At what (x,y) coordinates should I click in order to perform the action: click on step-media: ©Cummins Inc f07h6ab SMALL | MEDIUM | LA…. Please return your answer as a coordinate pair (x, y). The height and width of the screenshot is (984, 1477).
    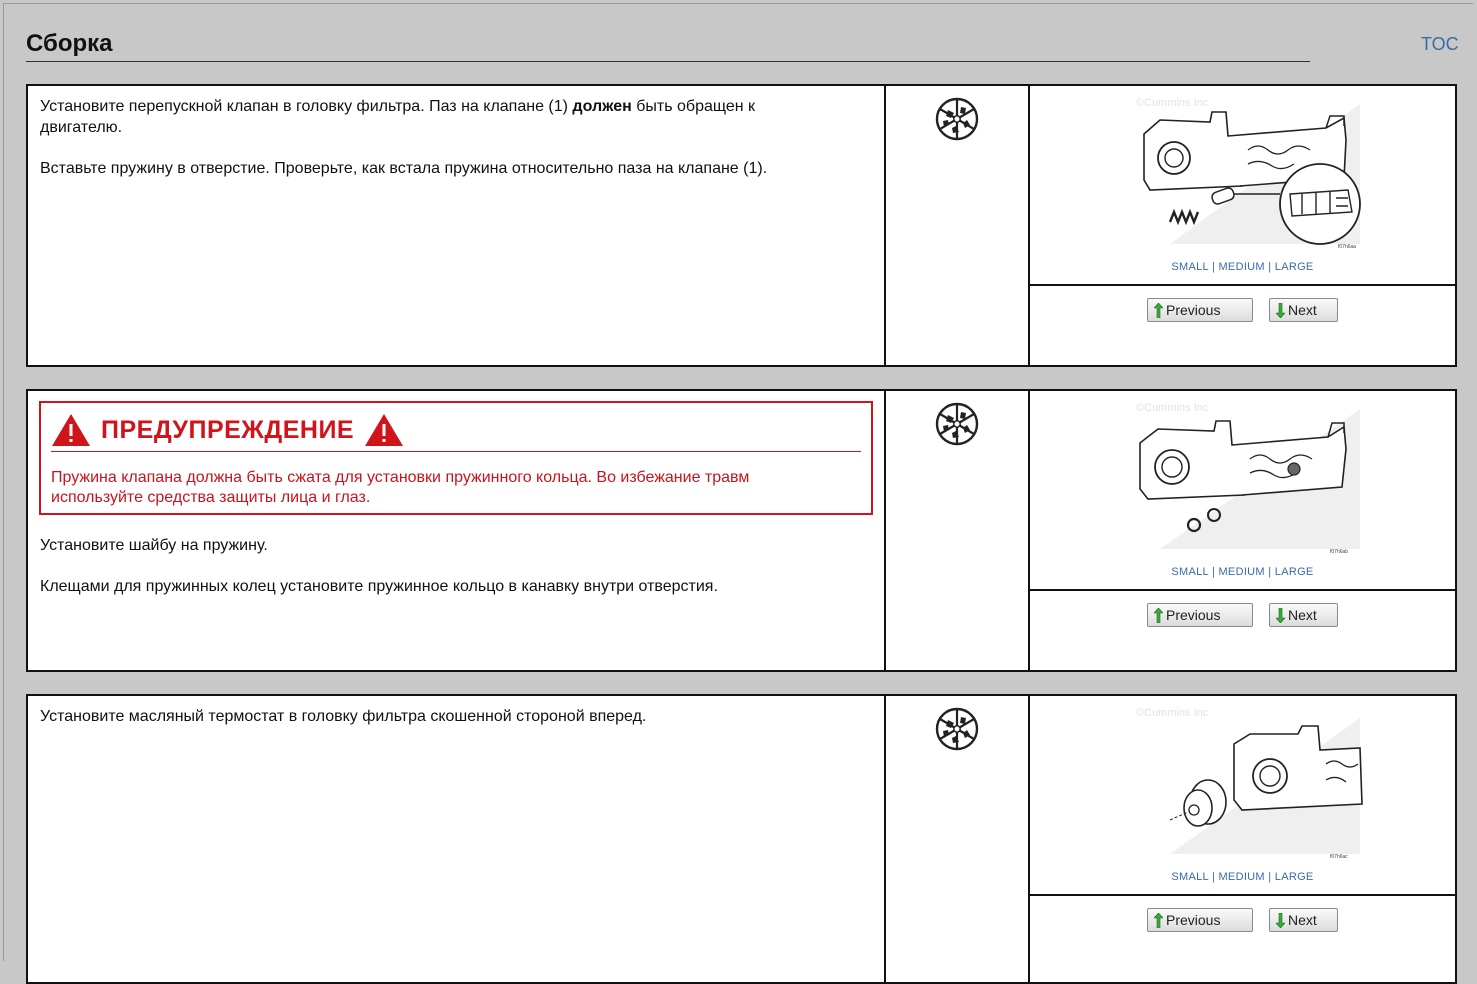
    Looking at the image, I should click on (1242, 530).